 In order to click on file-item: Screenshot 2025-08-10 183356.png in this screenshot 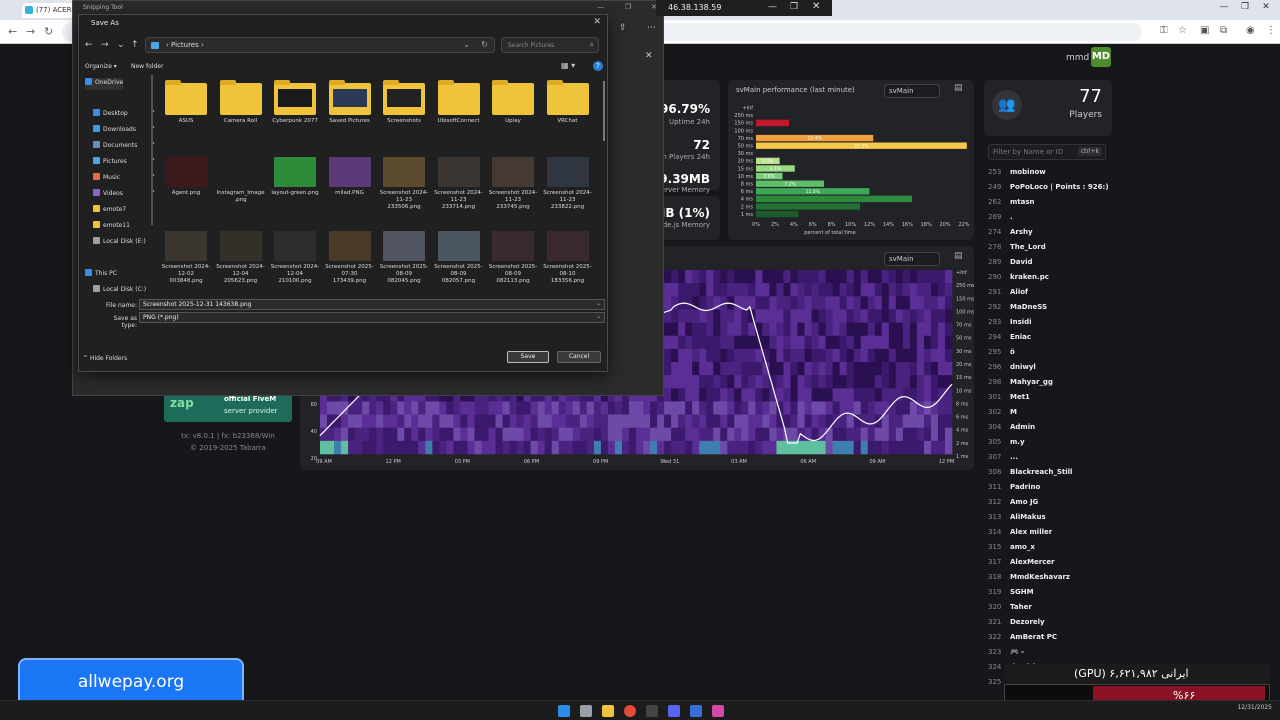, I will do `click(568, 258)`.